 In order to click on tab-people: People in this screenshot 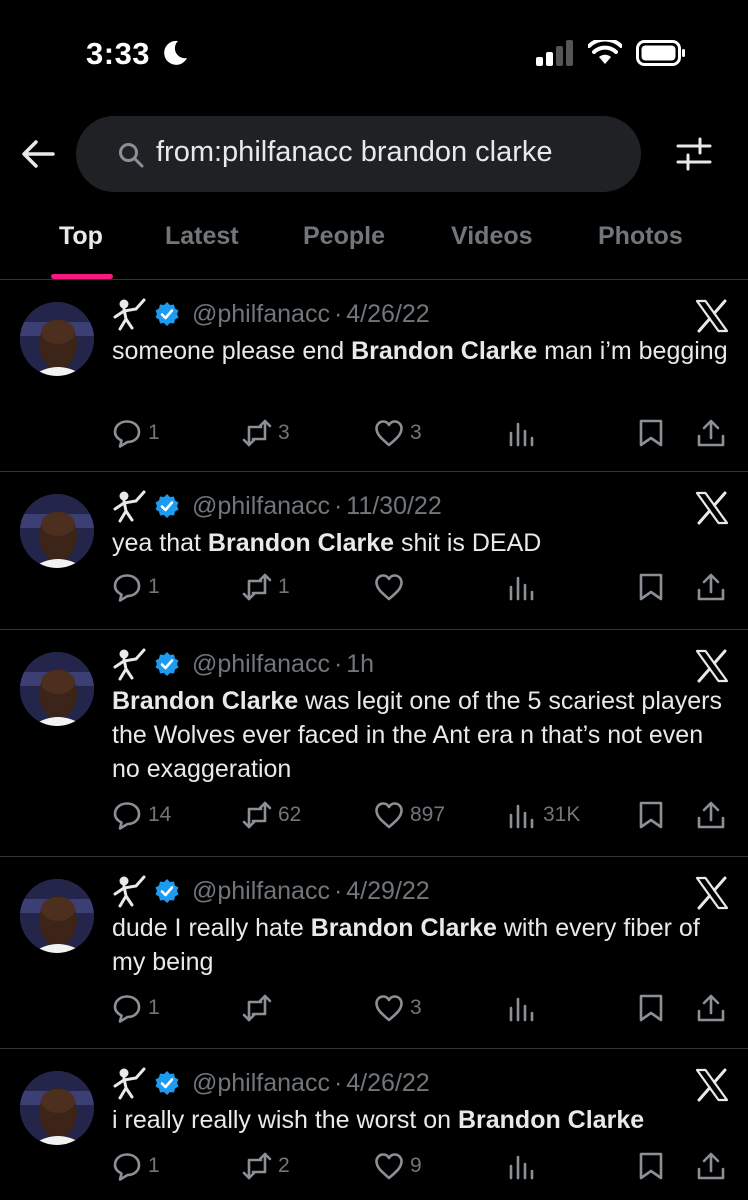, I will do `click(344, 236)`.